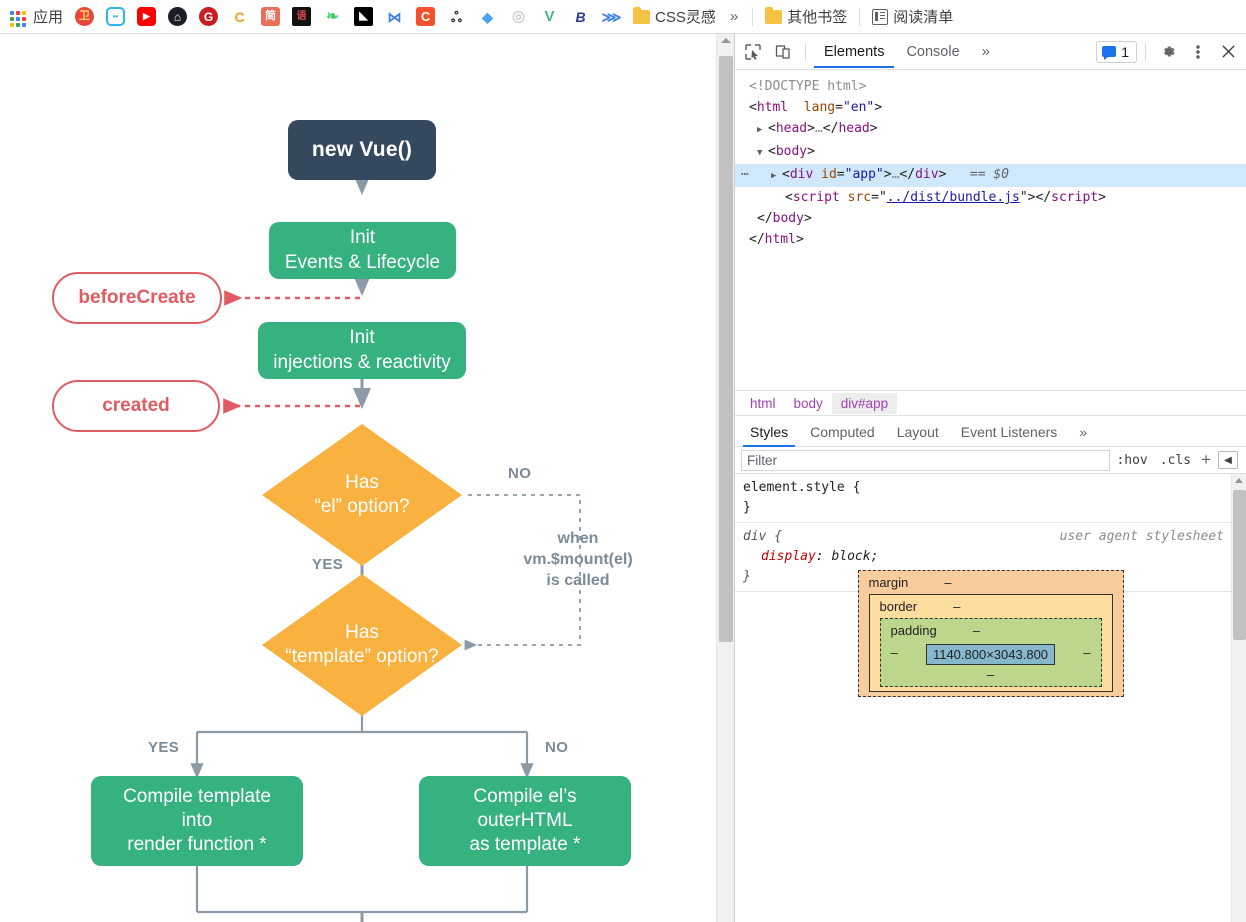 The image size is (1246, 922). What do you see at coordinates (842, 432) in the screenshot?
I see `tab-computed: Computed` at bounding box center [842, 432].